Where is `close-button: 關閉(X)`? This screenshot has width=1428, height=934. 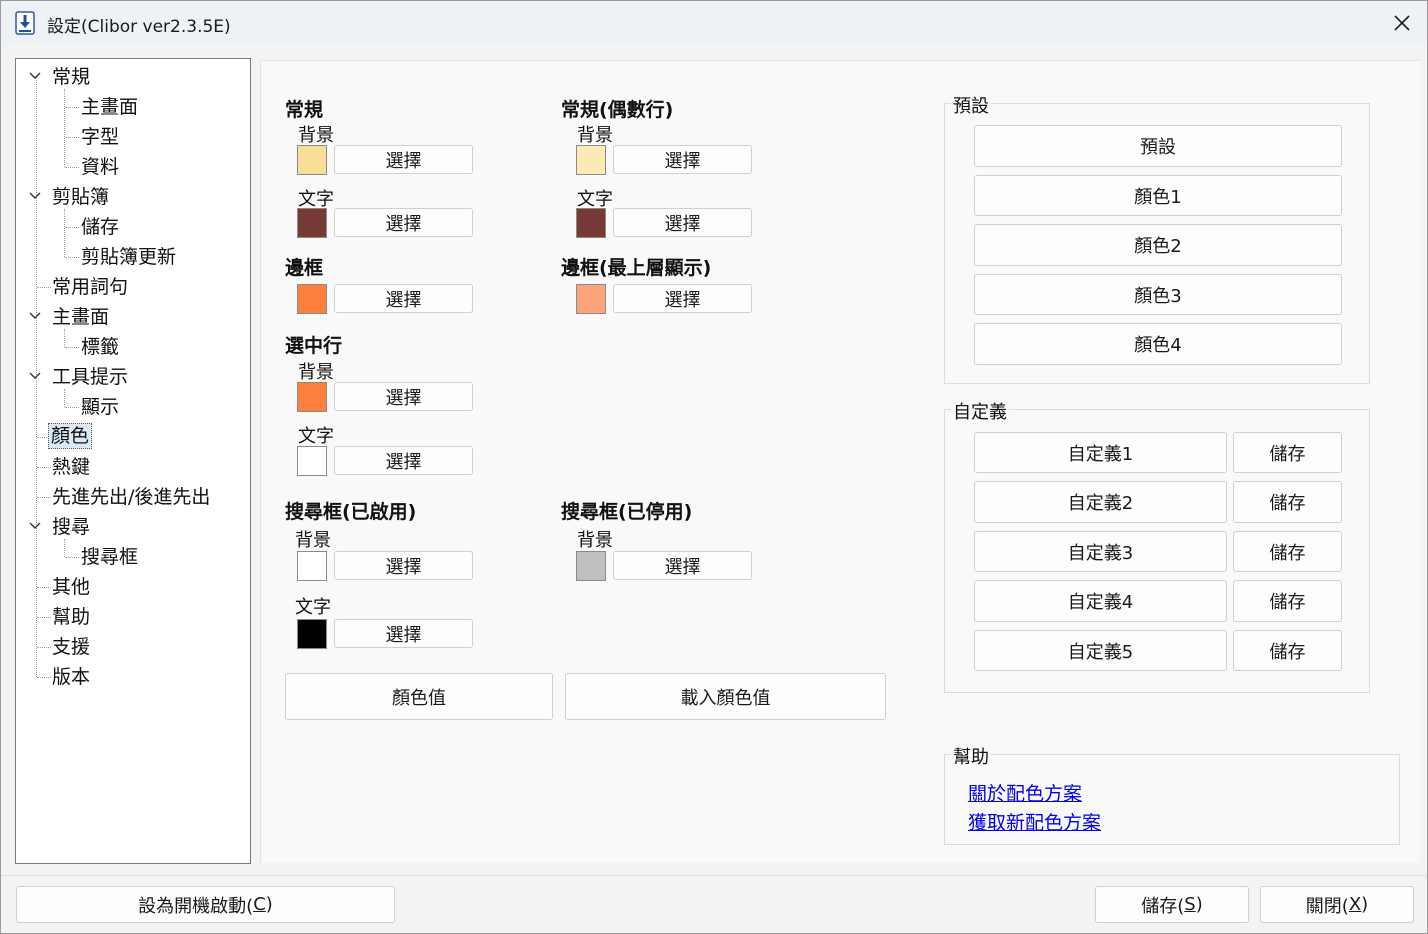
close-button: 關閉(X) is located at coordinates (1337, 904).